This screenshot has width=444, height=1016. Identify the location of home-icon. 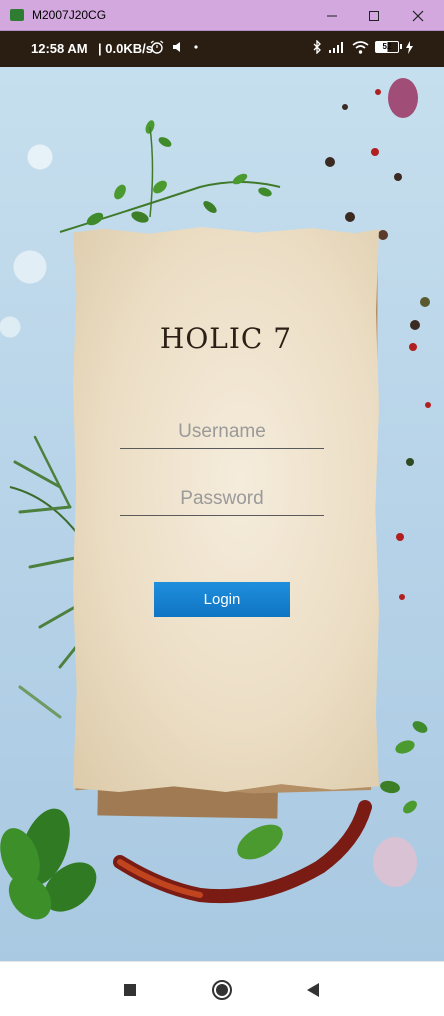
(222, 990).